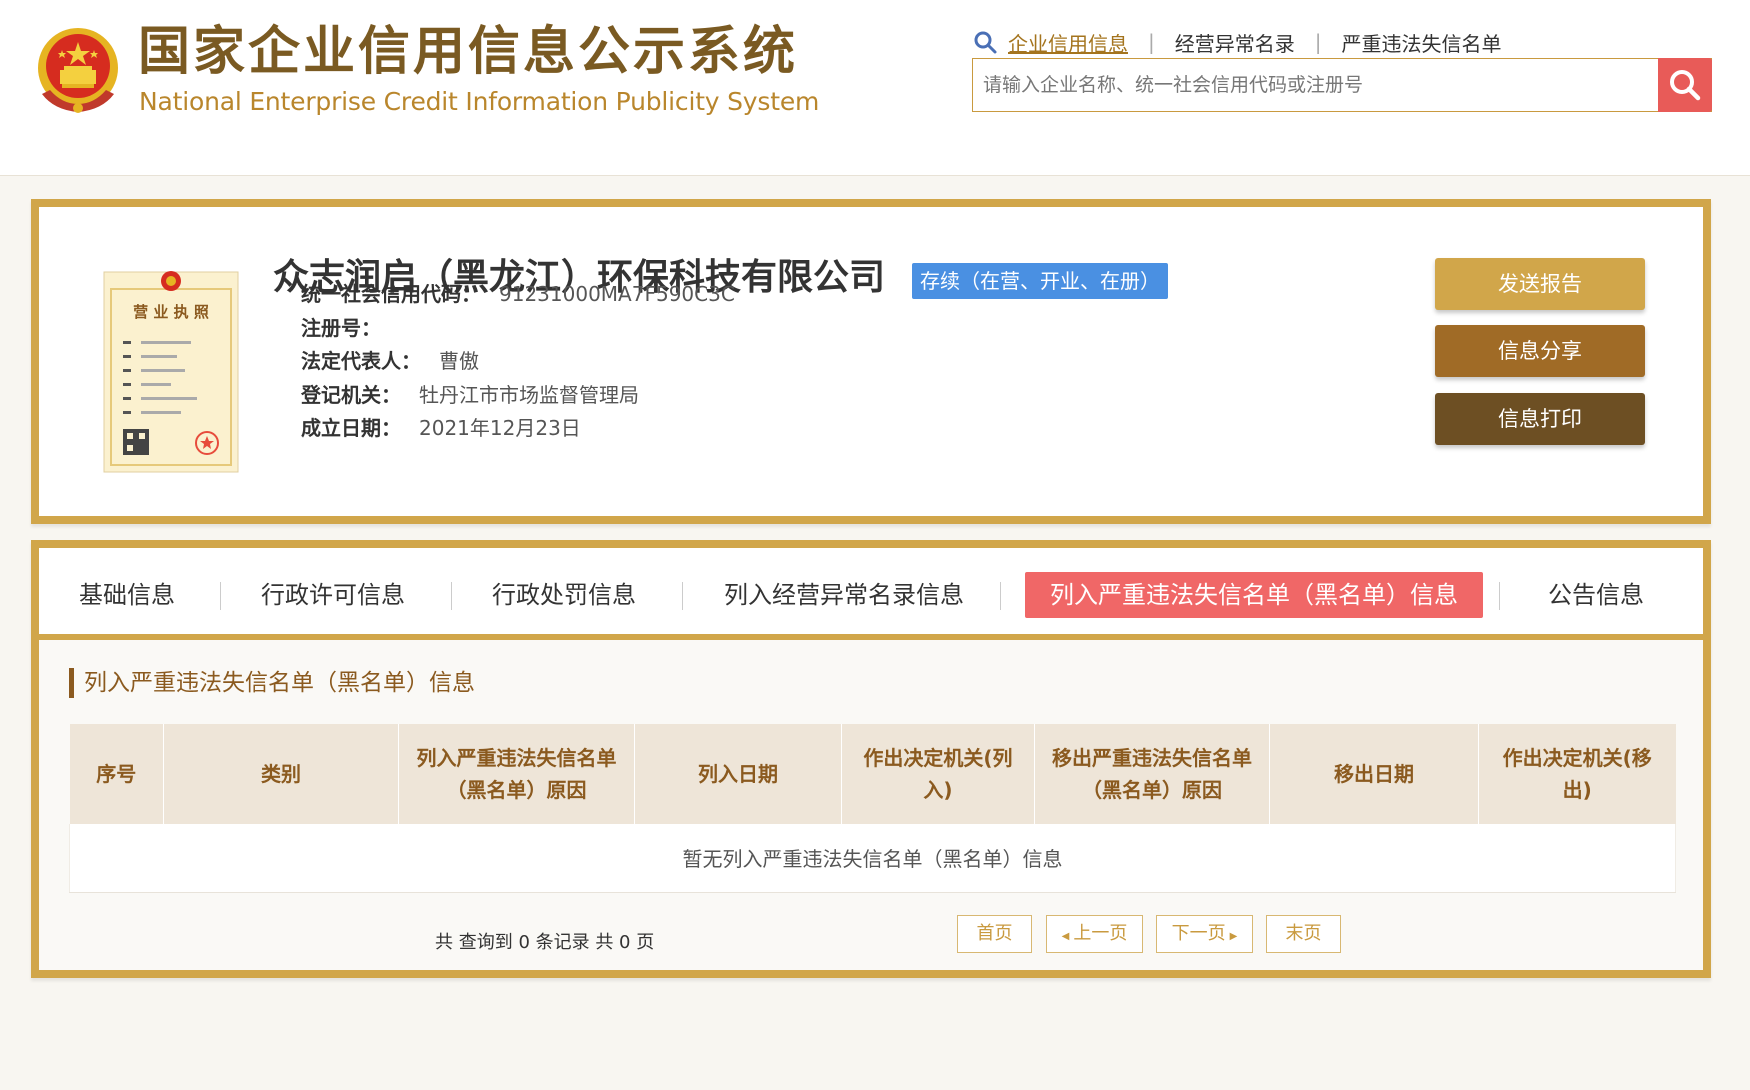  I want to click on chevron-left-icon: ◀, so click(1065, 936).